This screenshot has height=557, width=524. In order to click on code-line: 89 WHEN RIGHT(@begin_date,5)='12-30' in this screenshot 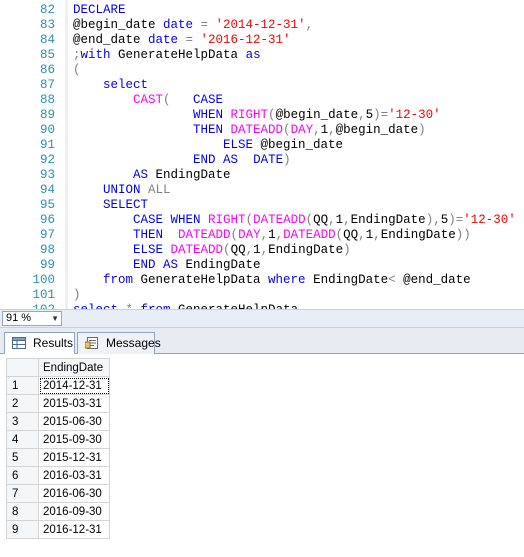, I will do `click(262, 115)`.